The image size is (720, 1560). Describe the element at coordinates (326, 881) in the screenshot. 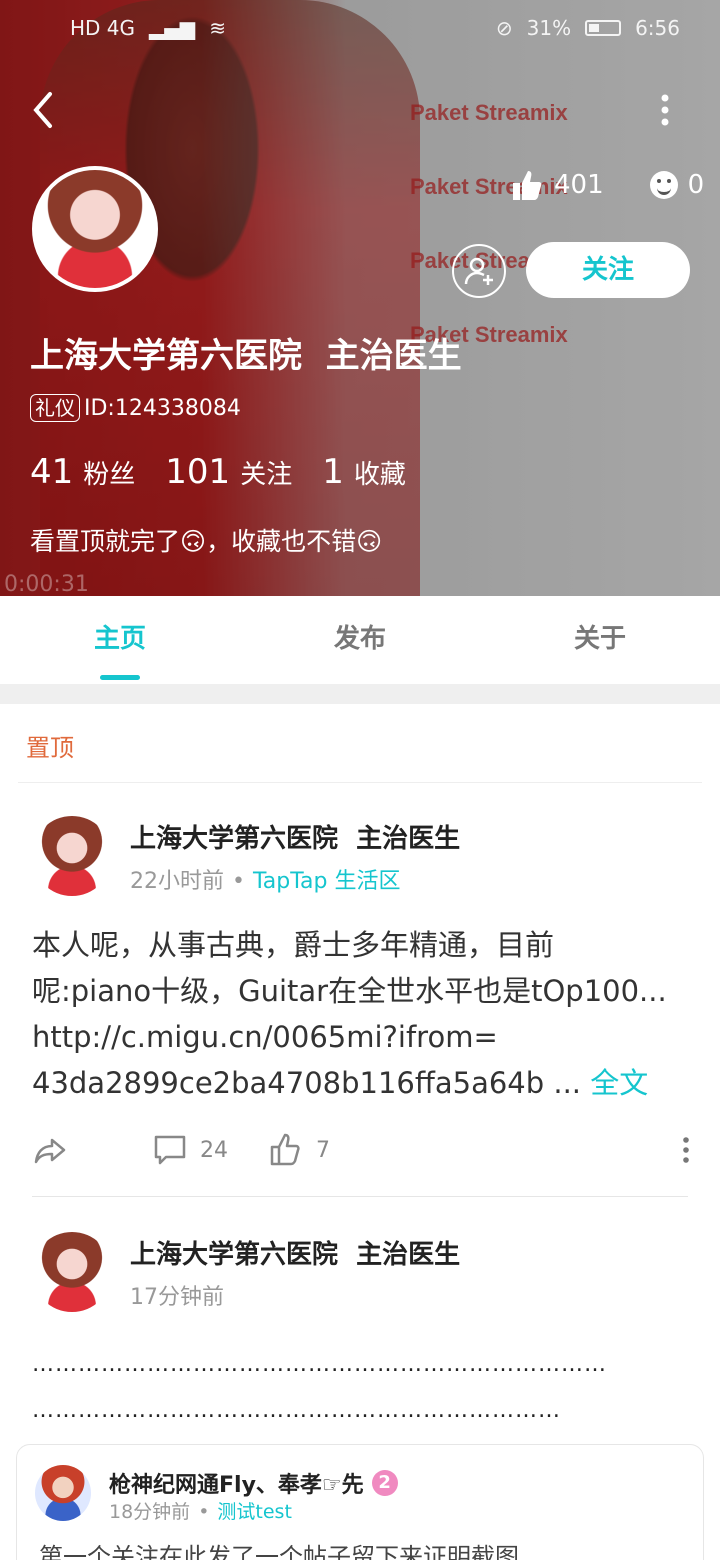

I see `forum-link: TapTap 生活区` at that location.